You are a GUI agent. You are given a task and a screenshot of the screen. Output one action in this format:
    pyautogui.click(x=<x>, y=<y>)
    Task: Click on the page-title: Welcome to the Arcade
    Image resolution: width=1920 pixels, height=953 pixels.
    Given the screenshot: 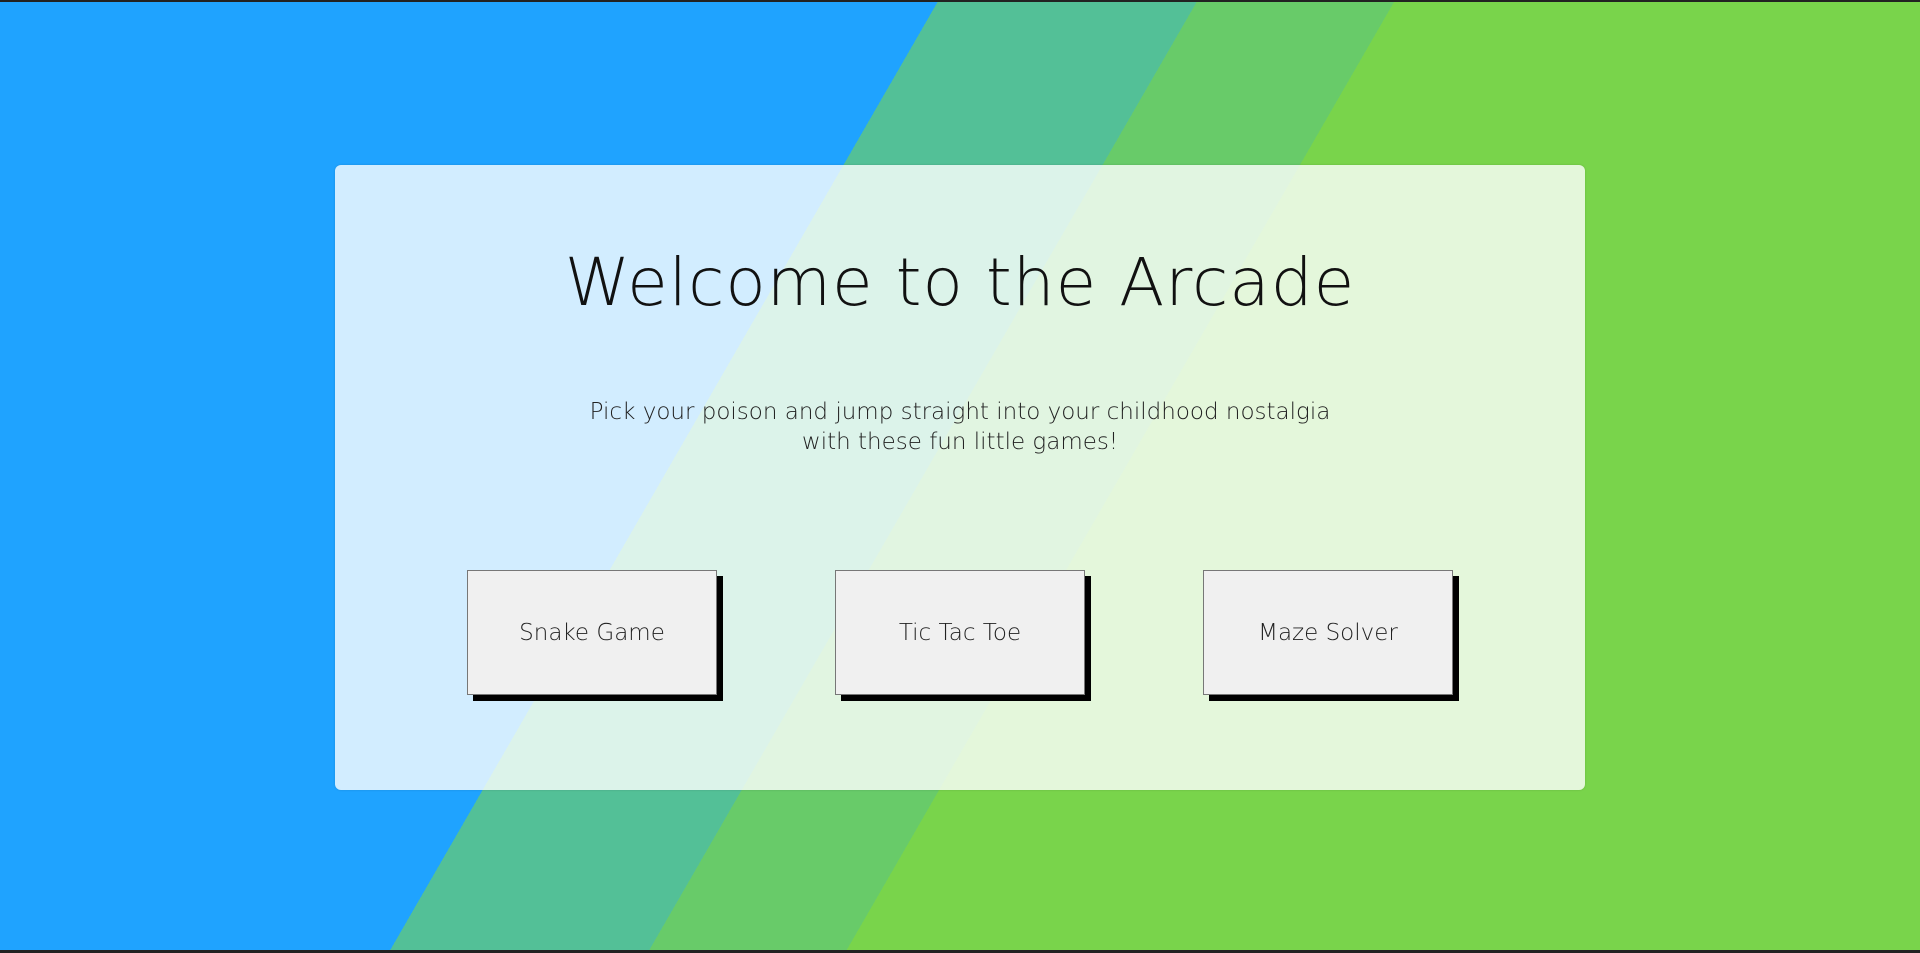 What is the action you would take?
    pyautogui.click(x=960, y=282)
    